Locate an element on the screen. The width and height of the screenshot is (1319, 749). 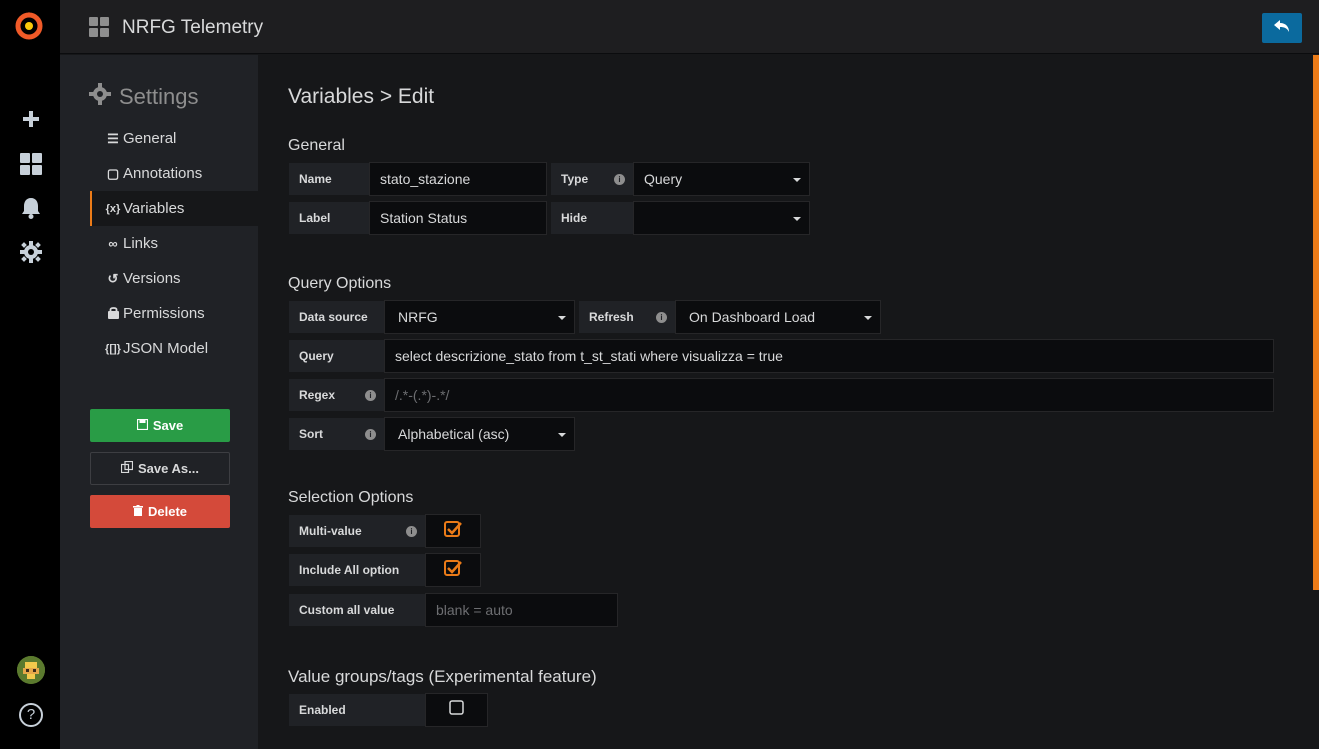
datasource-select: NRFG is located at coordinates (479, 317).